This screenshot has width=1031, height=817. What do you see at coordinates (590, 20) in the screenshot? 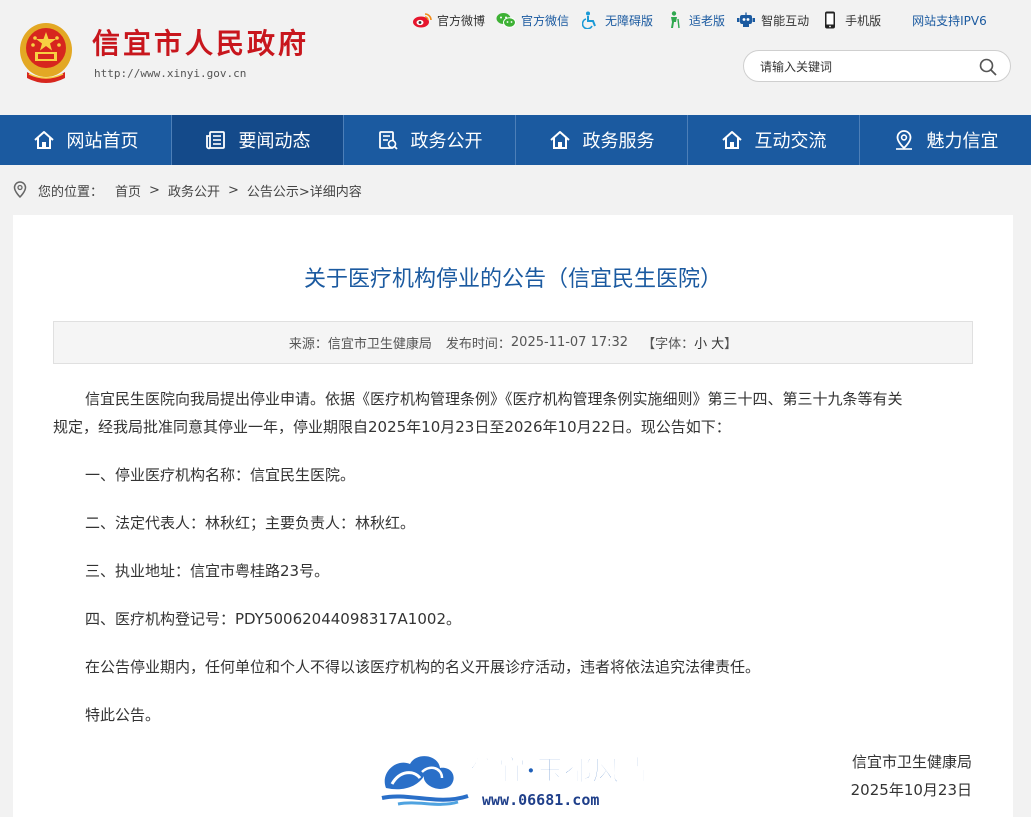
I see `accessibility-icon` at bounding box center [590, 20].